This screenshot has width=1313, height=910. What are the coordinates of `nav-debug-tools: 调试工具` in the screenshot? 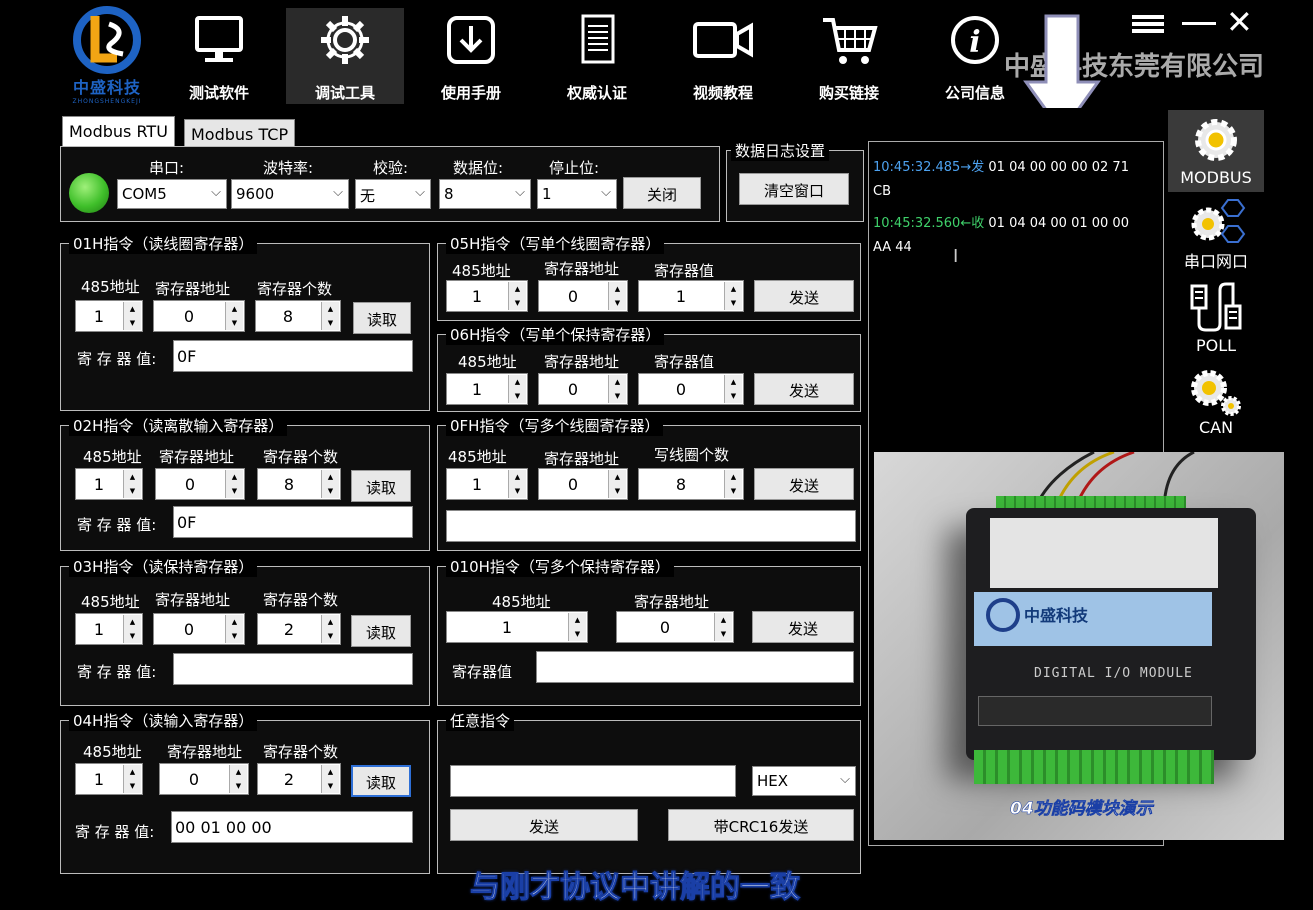 It's located at (345, 56).